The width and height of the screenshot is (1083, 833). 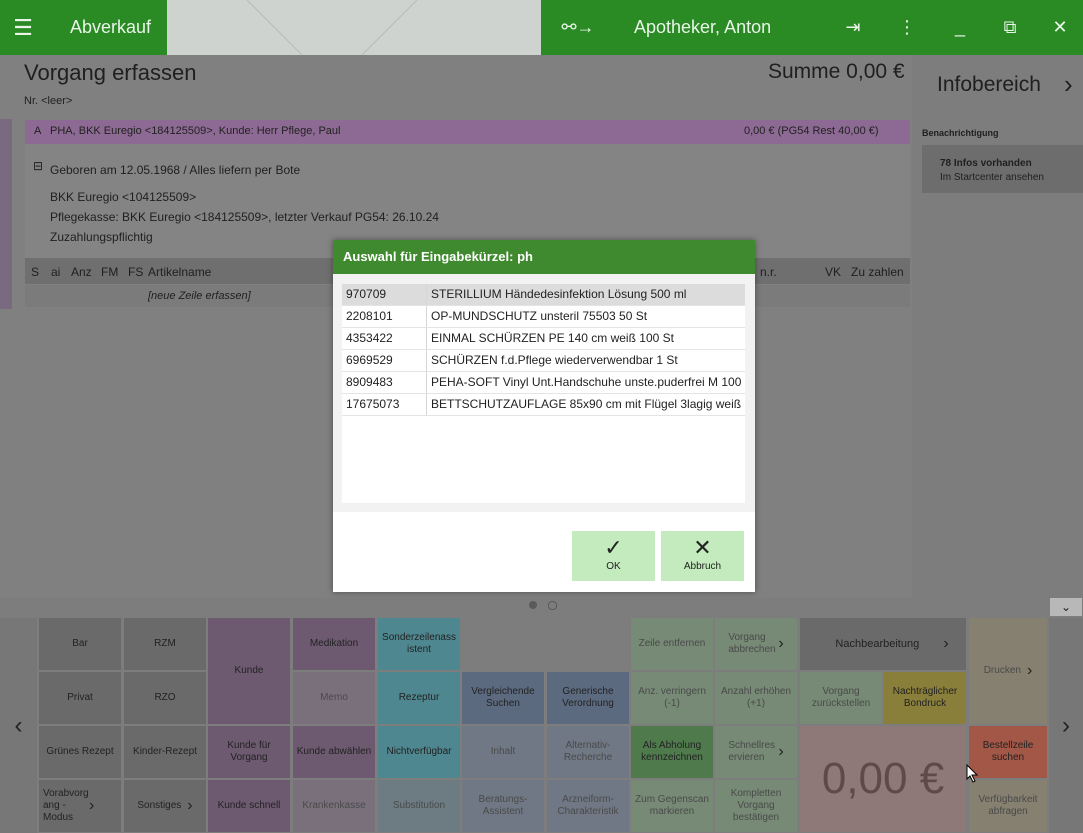 I want to click on col-fs: FS, so click(x=135, y=272).